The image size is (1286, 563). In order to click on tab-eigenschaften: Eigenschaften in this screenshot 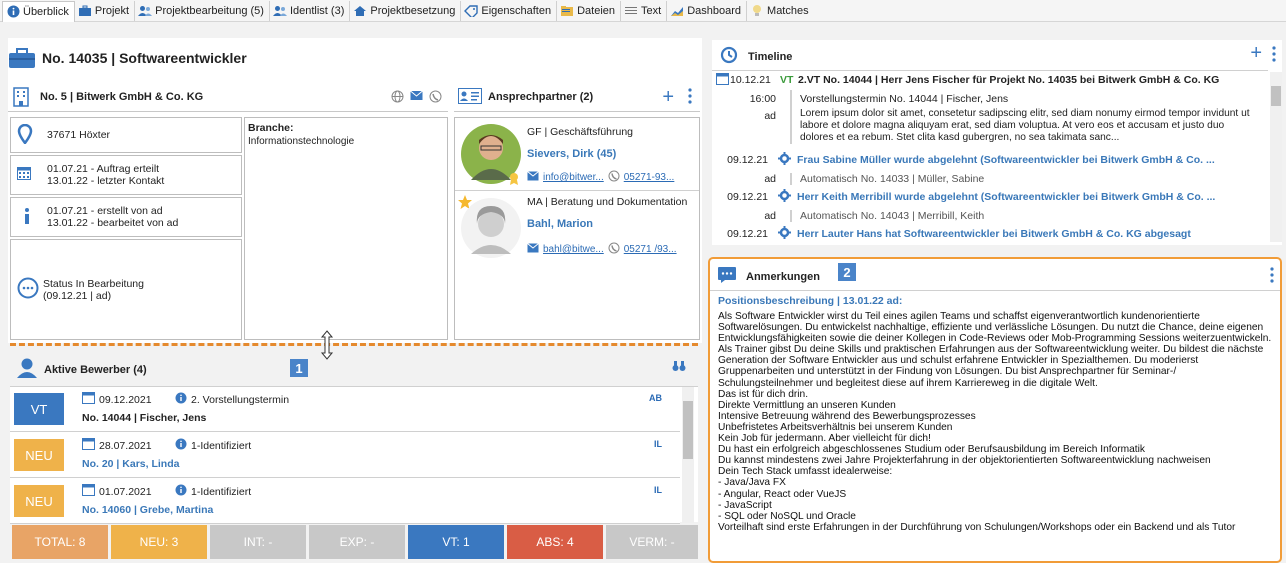, I will do `click(509, 10)`.